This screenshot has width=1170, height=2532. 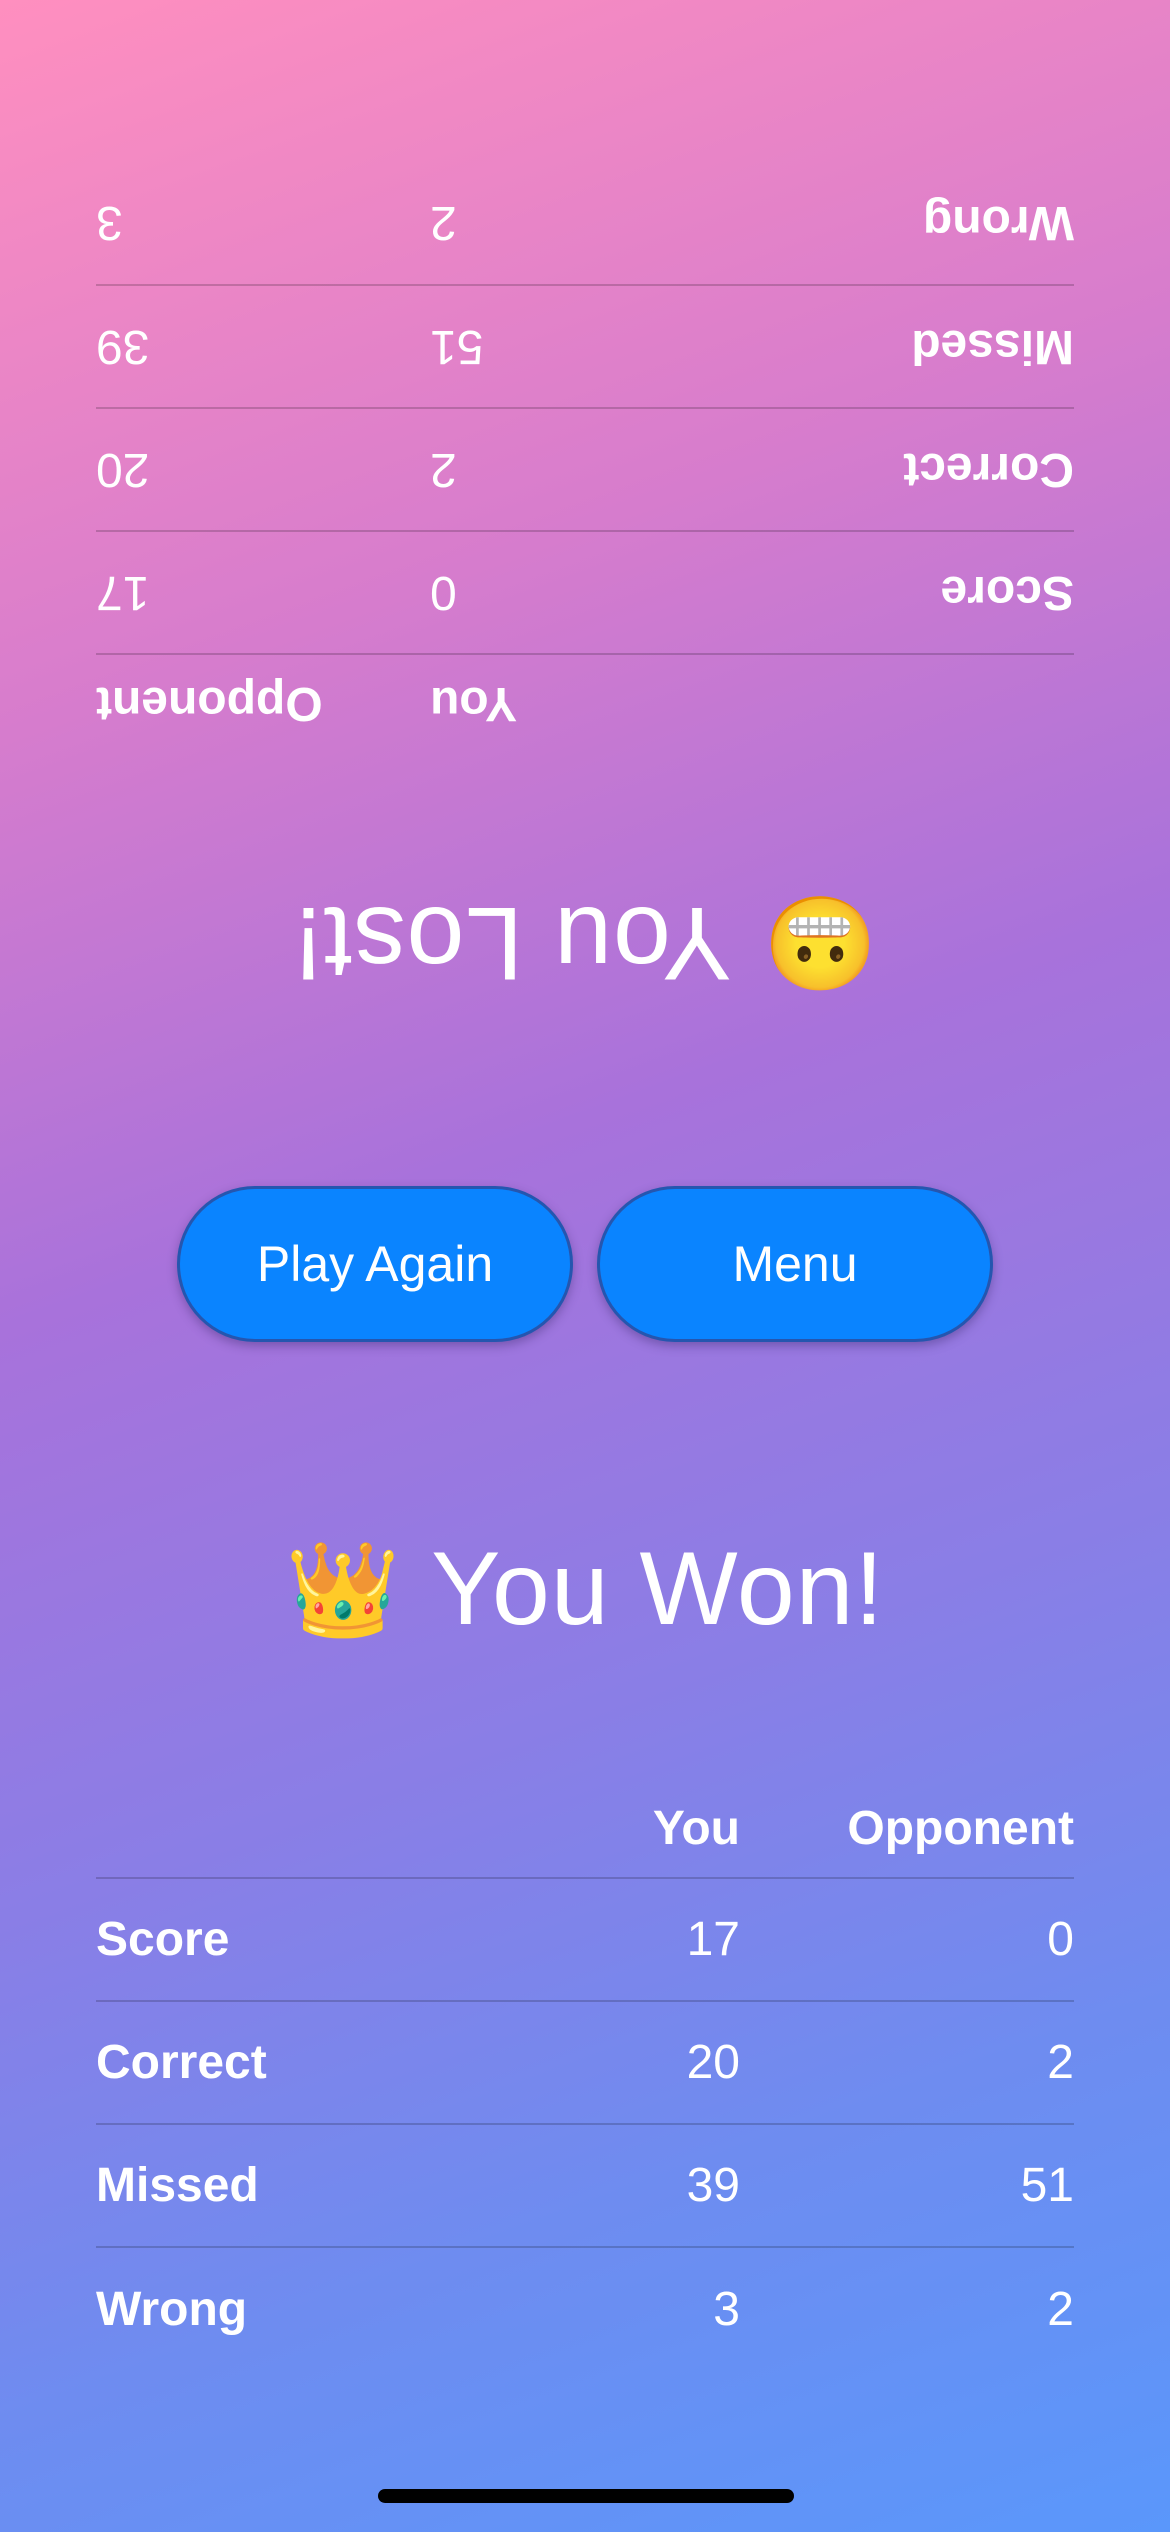 I want to click on row-you-value: 39, so click(x=713, y=2185).